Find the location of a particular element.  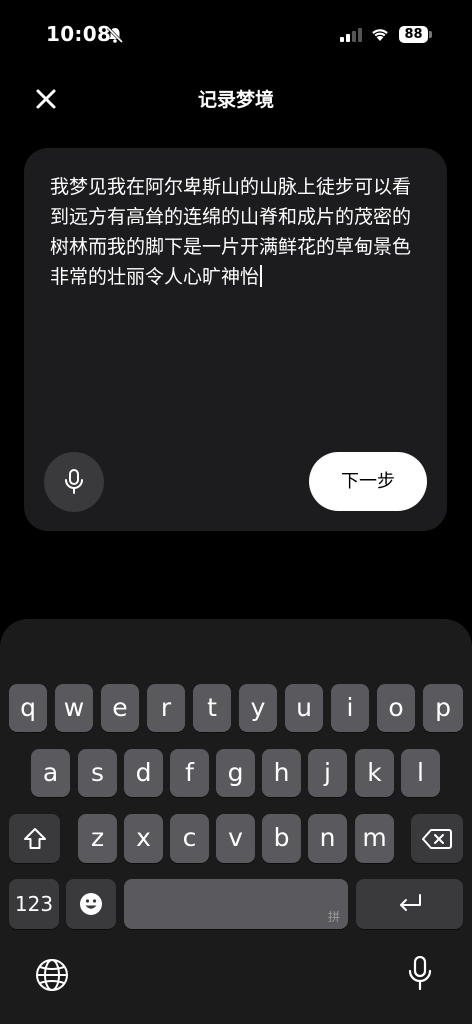

text-cursor is located at coordinates (261, 276).